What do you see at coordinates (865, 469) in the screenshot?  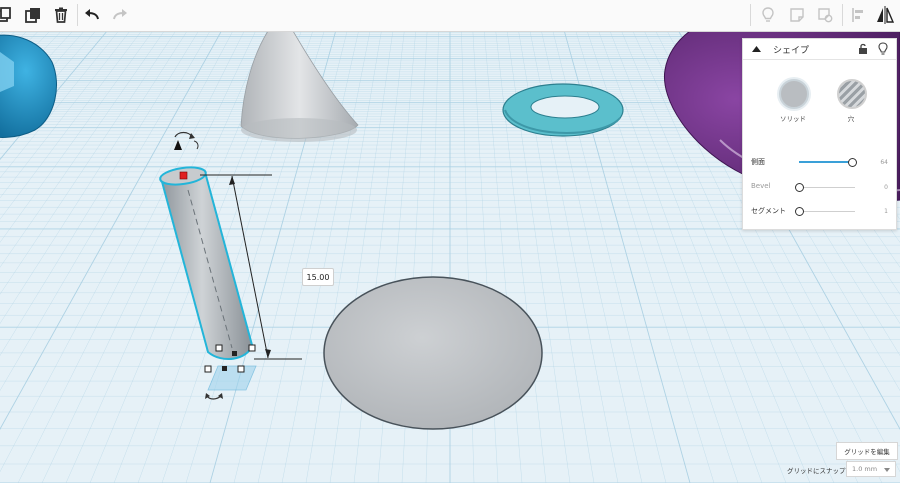 I see `snap-grid-value: 1.0 mm` at bounding box center [865, 469].